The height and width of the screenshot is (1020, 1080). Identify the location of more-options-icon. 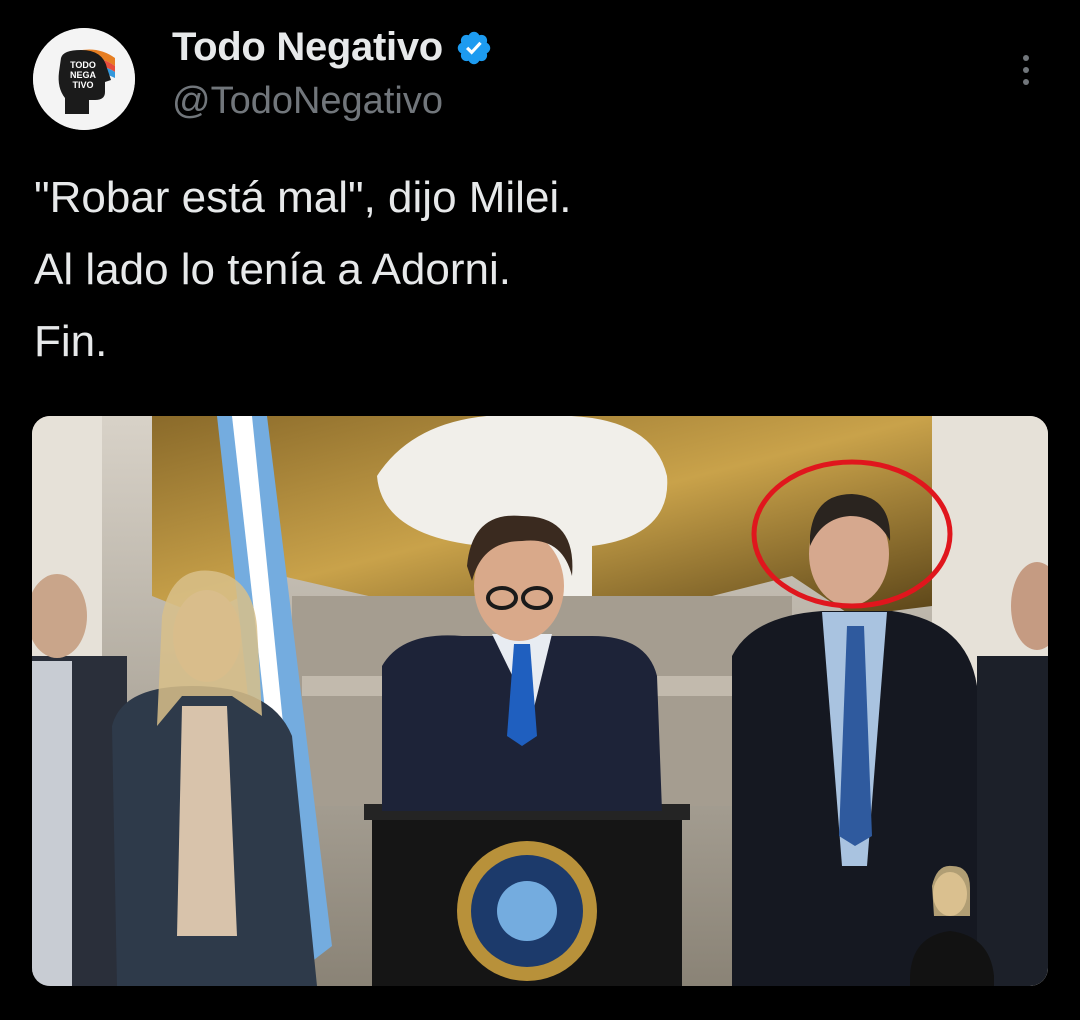
(1026, 70).